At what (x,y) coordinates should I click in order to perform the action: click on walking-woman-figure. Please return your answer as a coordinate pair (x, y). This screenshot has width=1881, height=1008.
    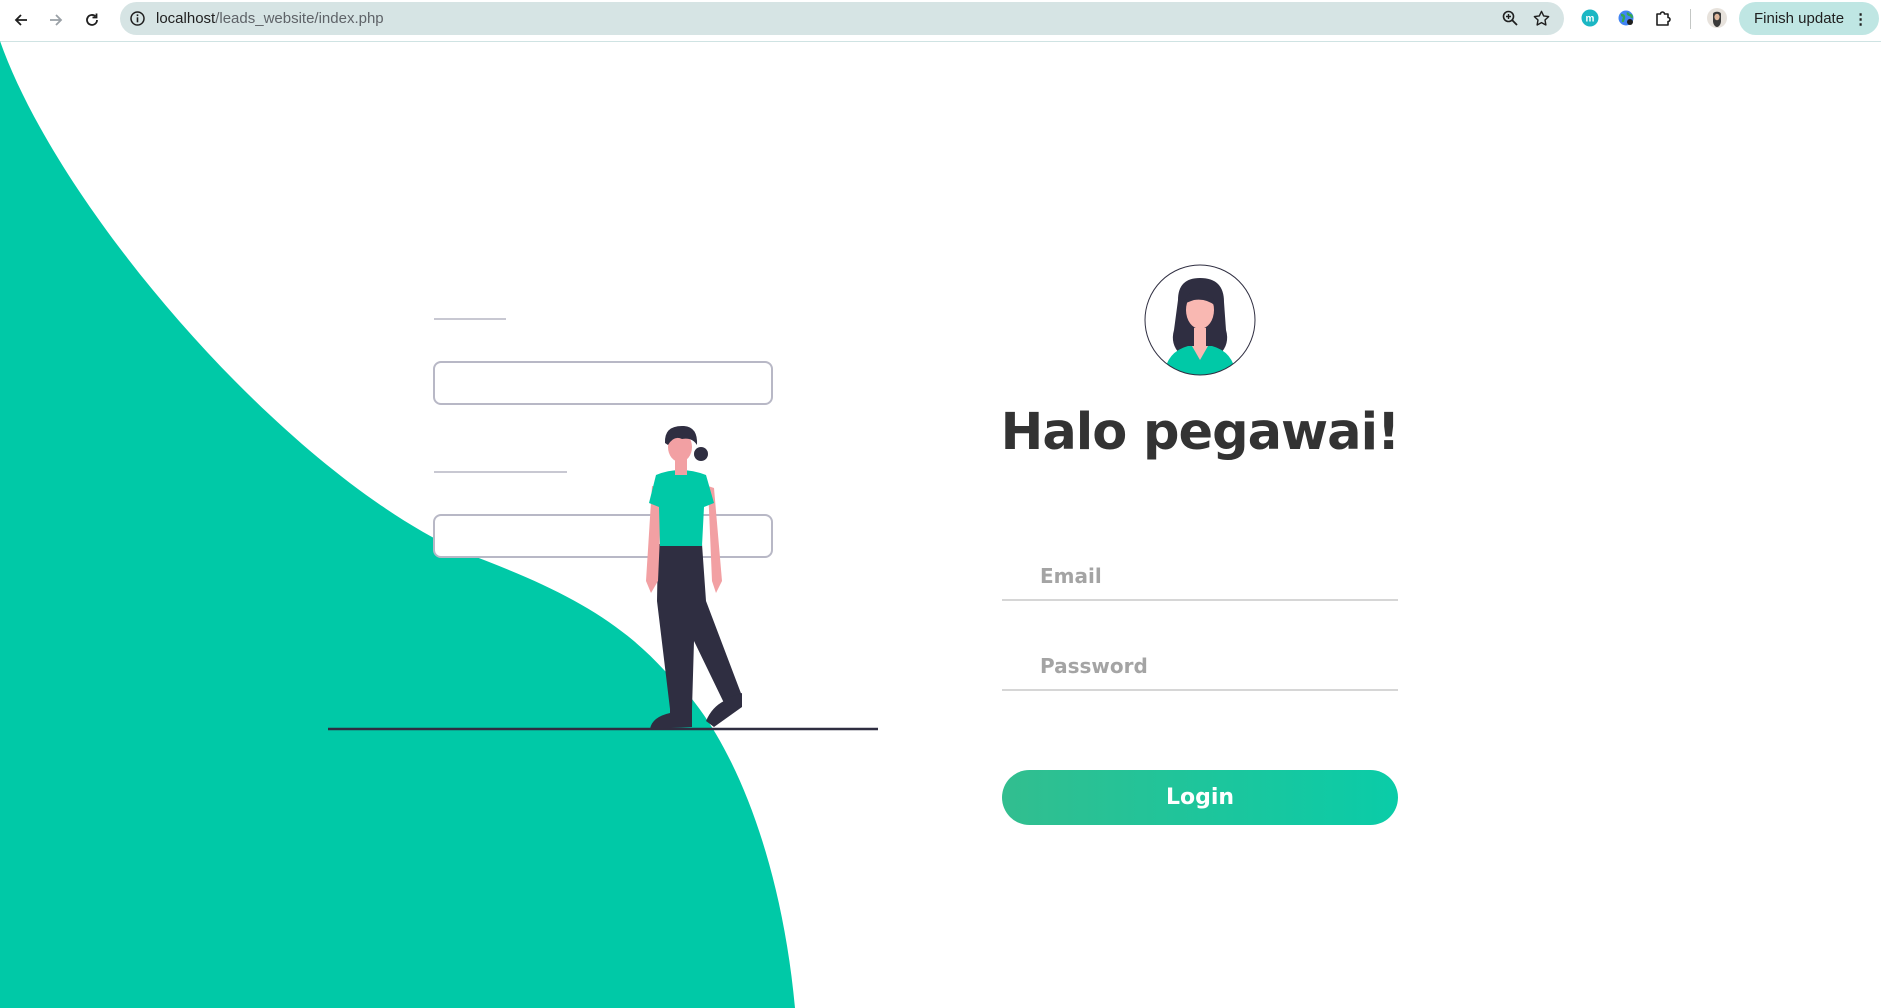
    Looking at the image, I should click on (694, 577).